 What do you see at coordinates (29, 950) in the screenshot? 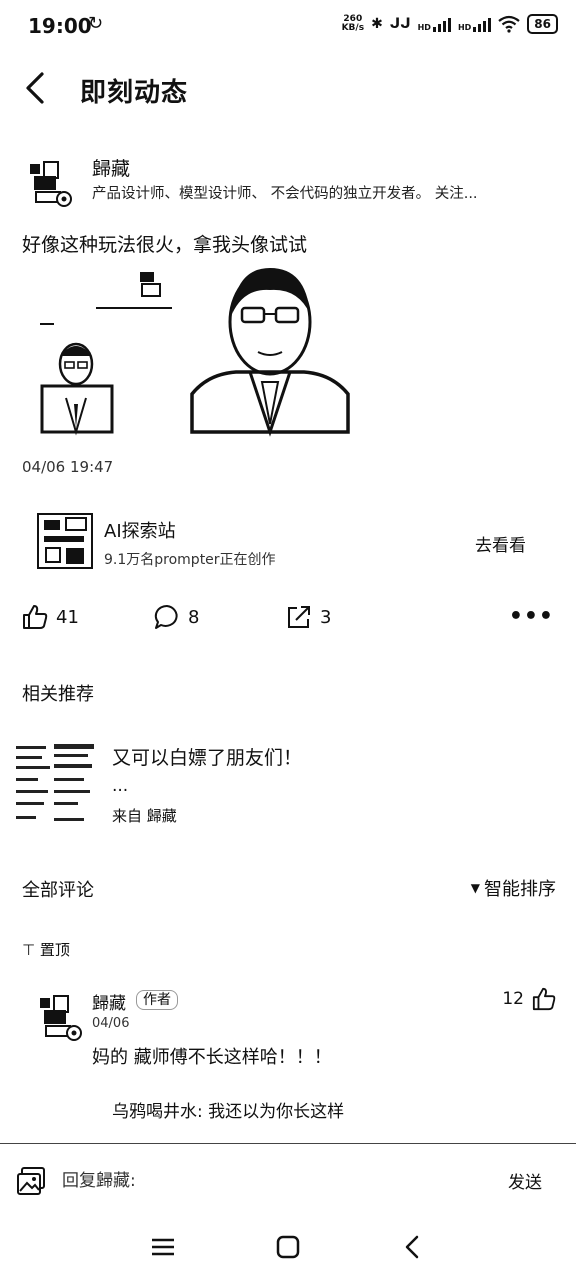
I see `pin-icon: ⊤` at bounding box center [29, 950].